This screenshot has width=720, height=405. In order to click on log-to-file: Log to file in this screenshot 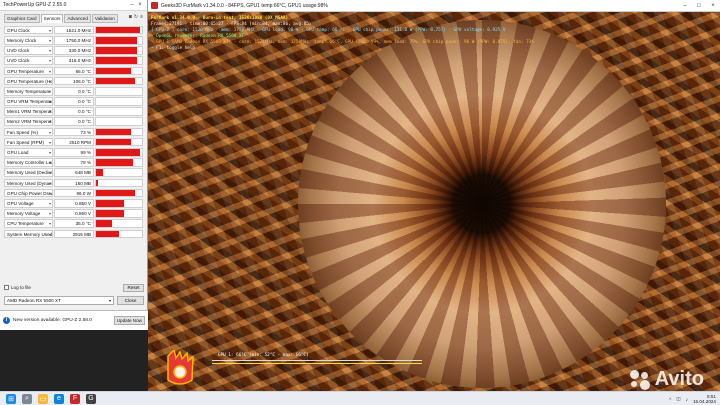, I will do `click(17, 287)`.